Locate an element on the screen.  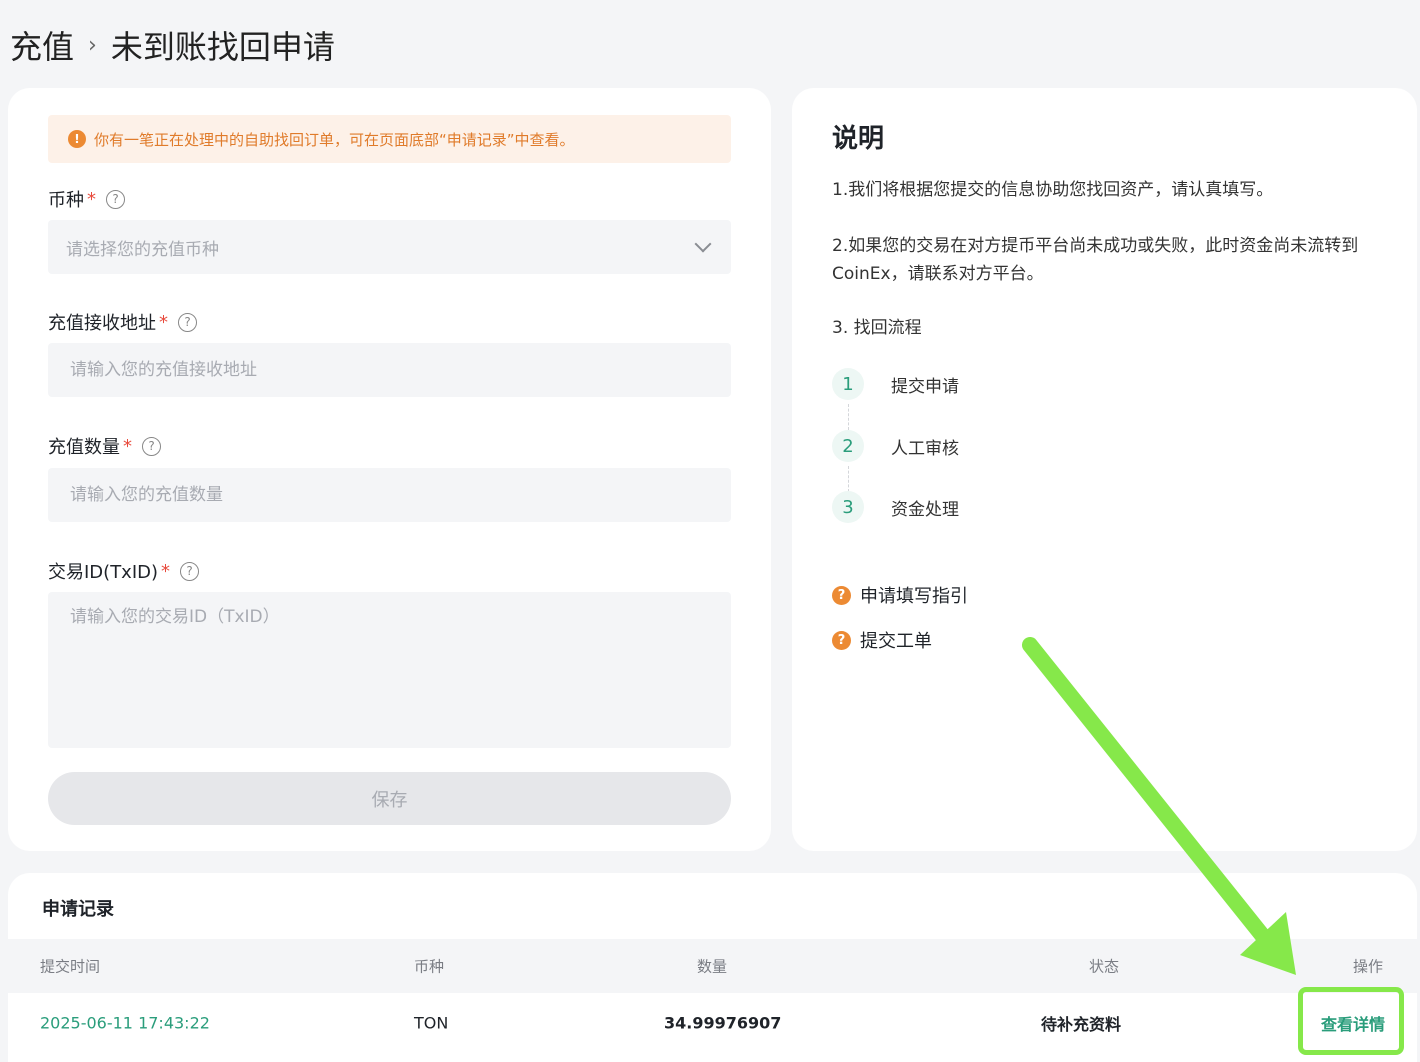
instructions-title: 说明 is located at coordinates (858, 139).